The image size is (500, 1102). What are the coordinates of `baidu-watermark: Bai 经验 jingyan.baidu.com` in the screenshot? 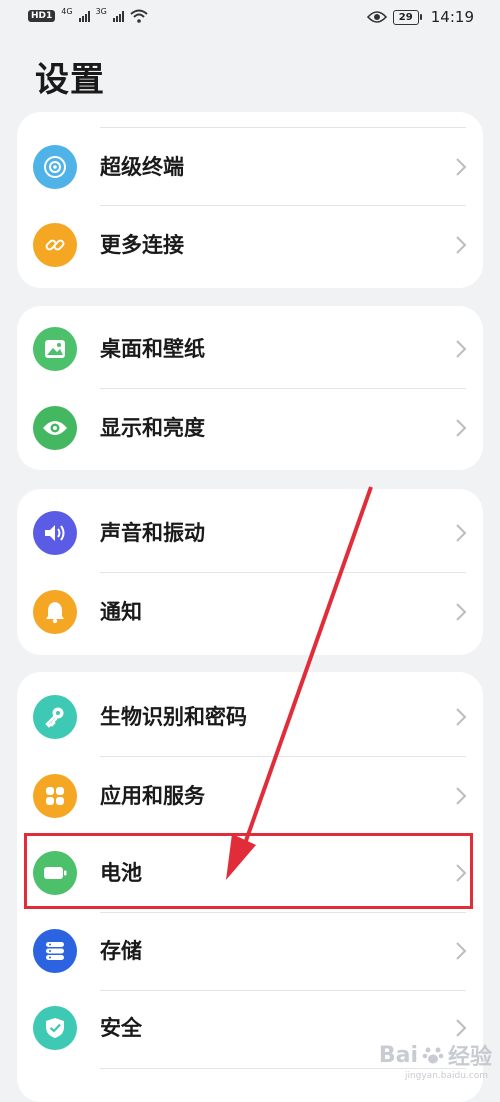 It's located at (435, 1060).